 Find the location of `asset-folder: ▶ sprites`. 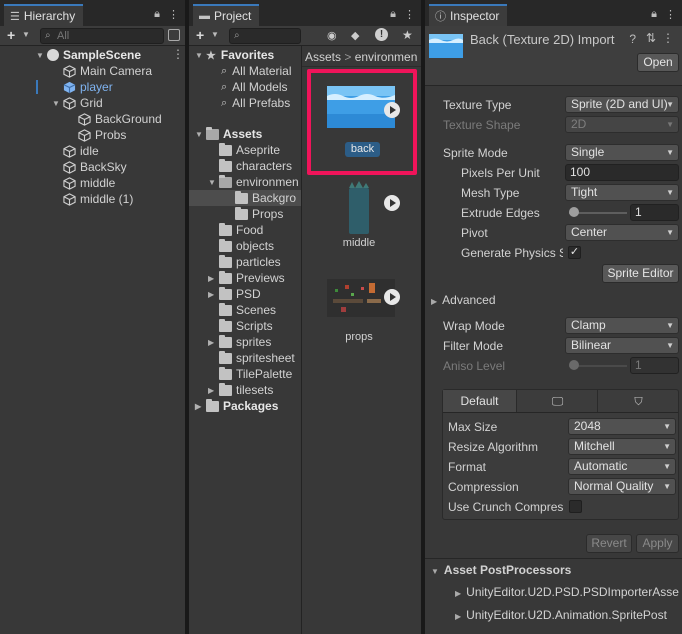

asset-folder: ▶ sprites is located at coordinates (239, 342).